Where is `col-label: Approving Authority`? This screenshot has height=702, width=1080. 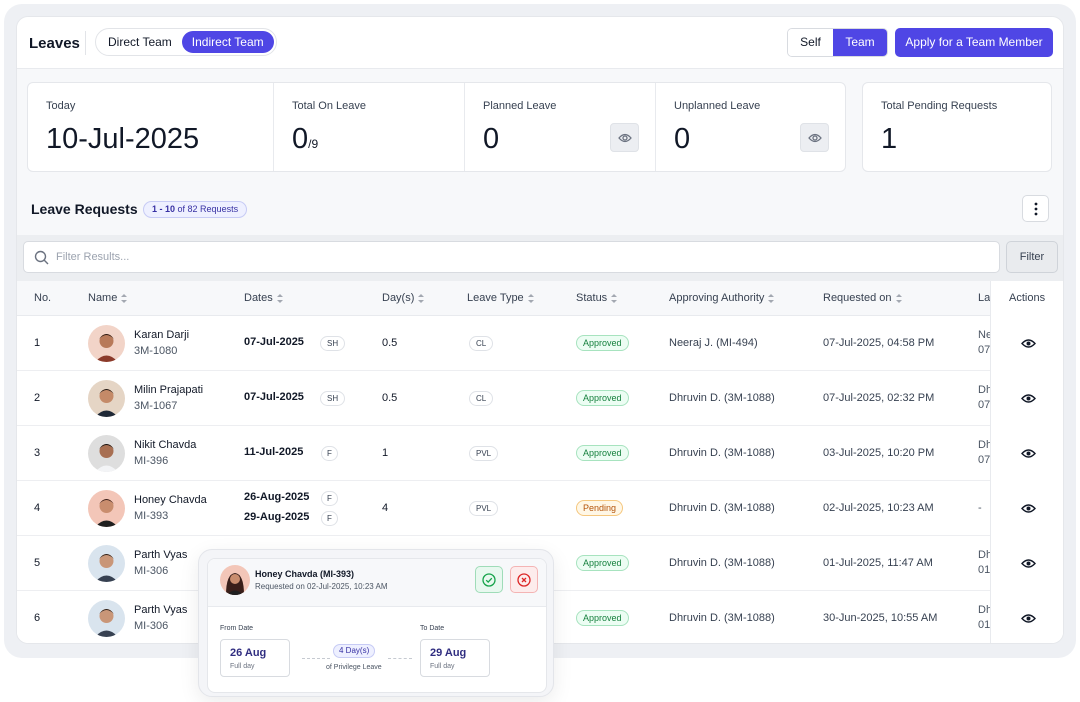
col-label: Approving Authority is located at coordinates (717, 298).